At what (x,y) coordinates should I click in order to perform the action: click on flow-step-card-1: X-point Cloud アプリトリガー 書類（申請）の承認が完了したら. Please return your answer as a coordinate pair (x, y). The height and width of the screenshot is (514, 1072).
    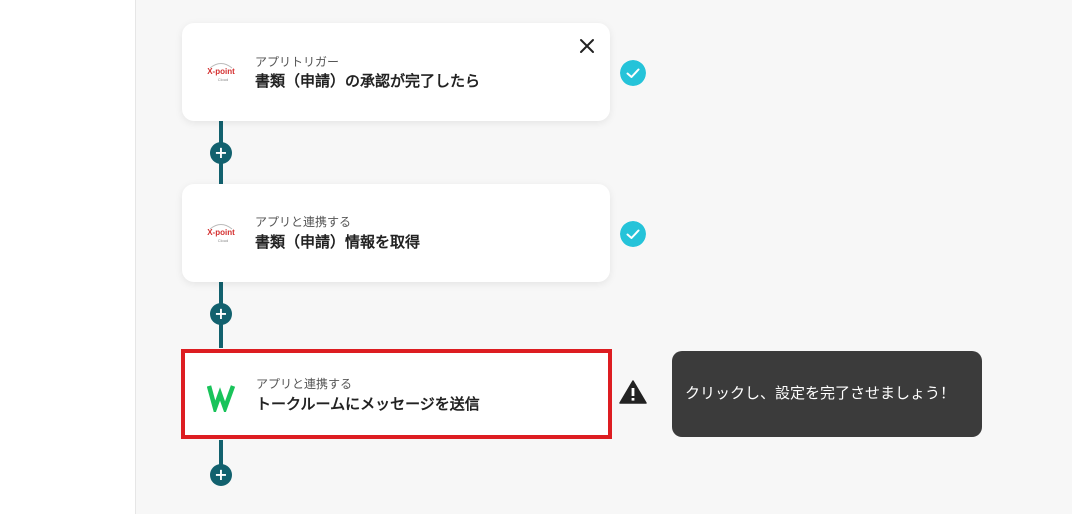
    Looking at the image, I should click on (396, 72).